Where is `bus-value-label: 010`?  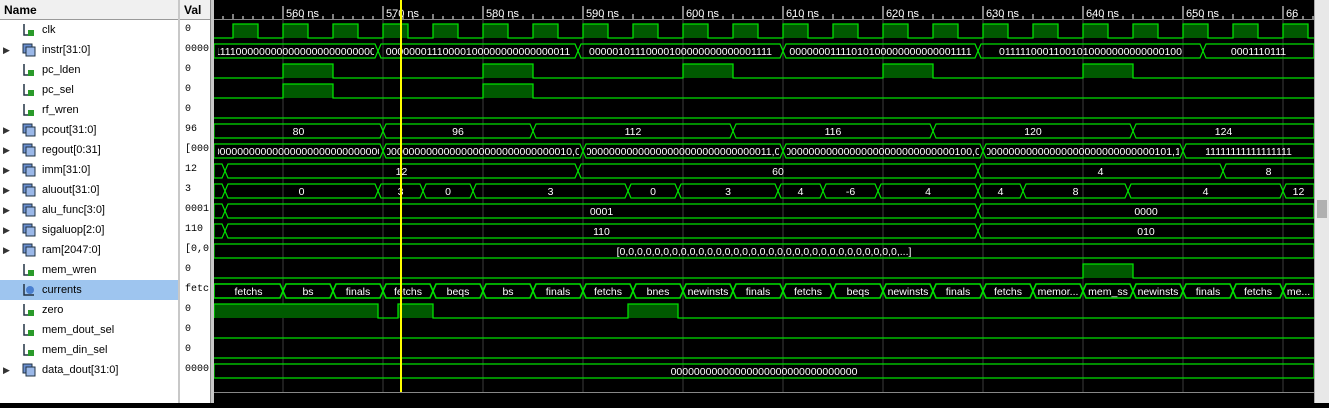 bus-value-label: 010 is located at coordinates (1146, 232).